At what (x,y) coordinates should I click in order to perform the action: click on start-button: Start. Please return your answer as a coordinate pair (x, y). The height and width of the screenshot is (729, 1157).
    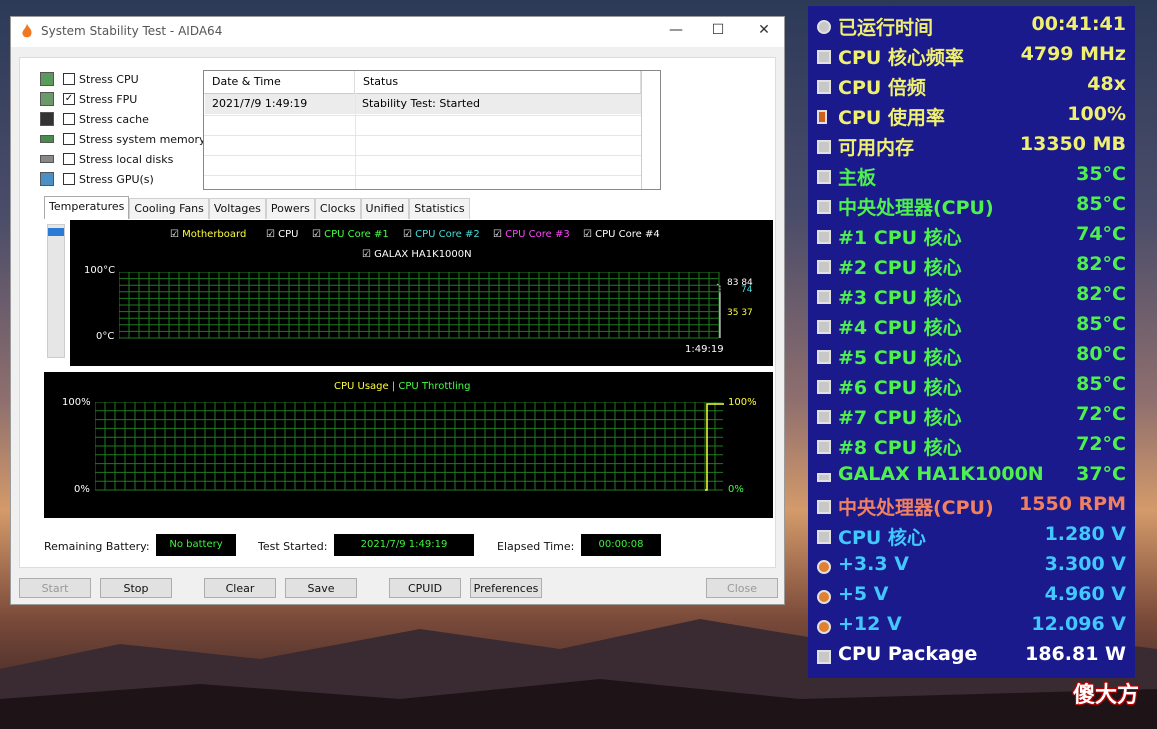
    Looking at the image, I should click on (55, 588).